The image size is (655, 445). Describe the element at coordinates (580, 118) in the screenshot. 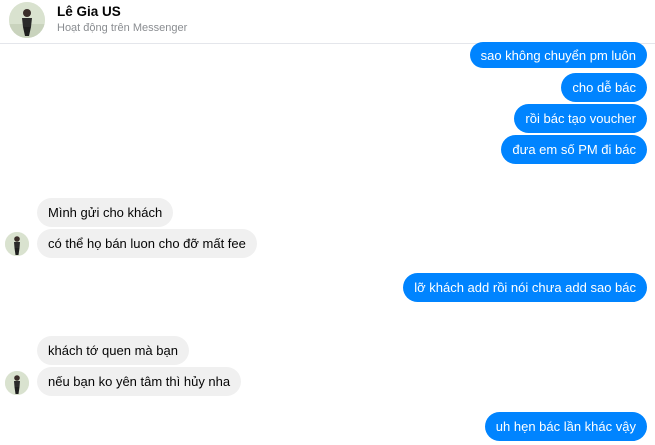

I see `message-bubble: rồi bác tạo voucher` at that location.